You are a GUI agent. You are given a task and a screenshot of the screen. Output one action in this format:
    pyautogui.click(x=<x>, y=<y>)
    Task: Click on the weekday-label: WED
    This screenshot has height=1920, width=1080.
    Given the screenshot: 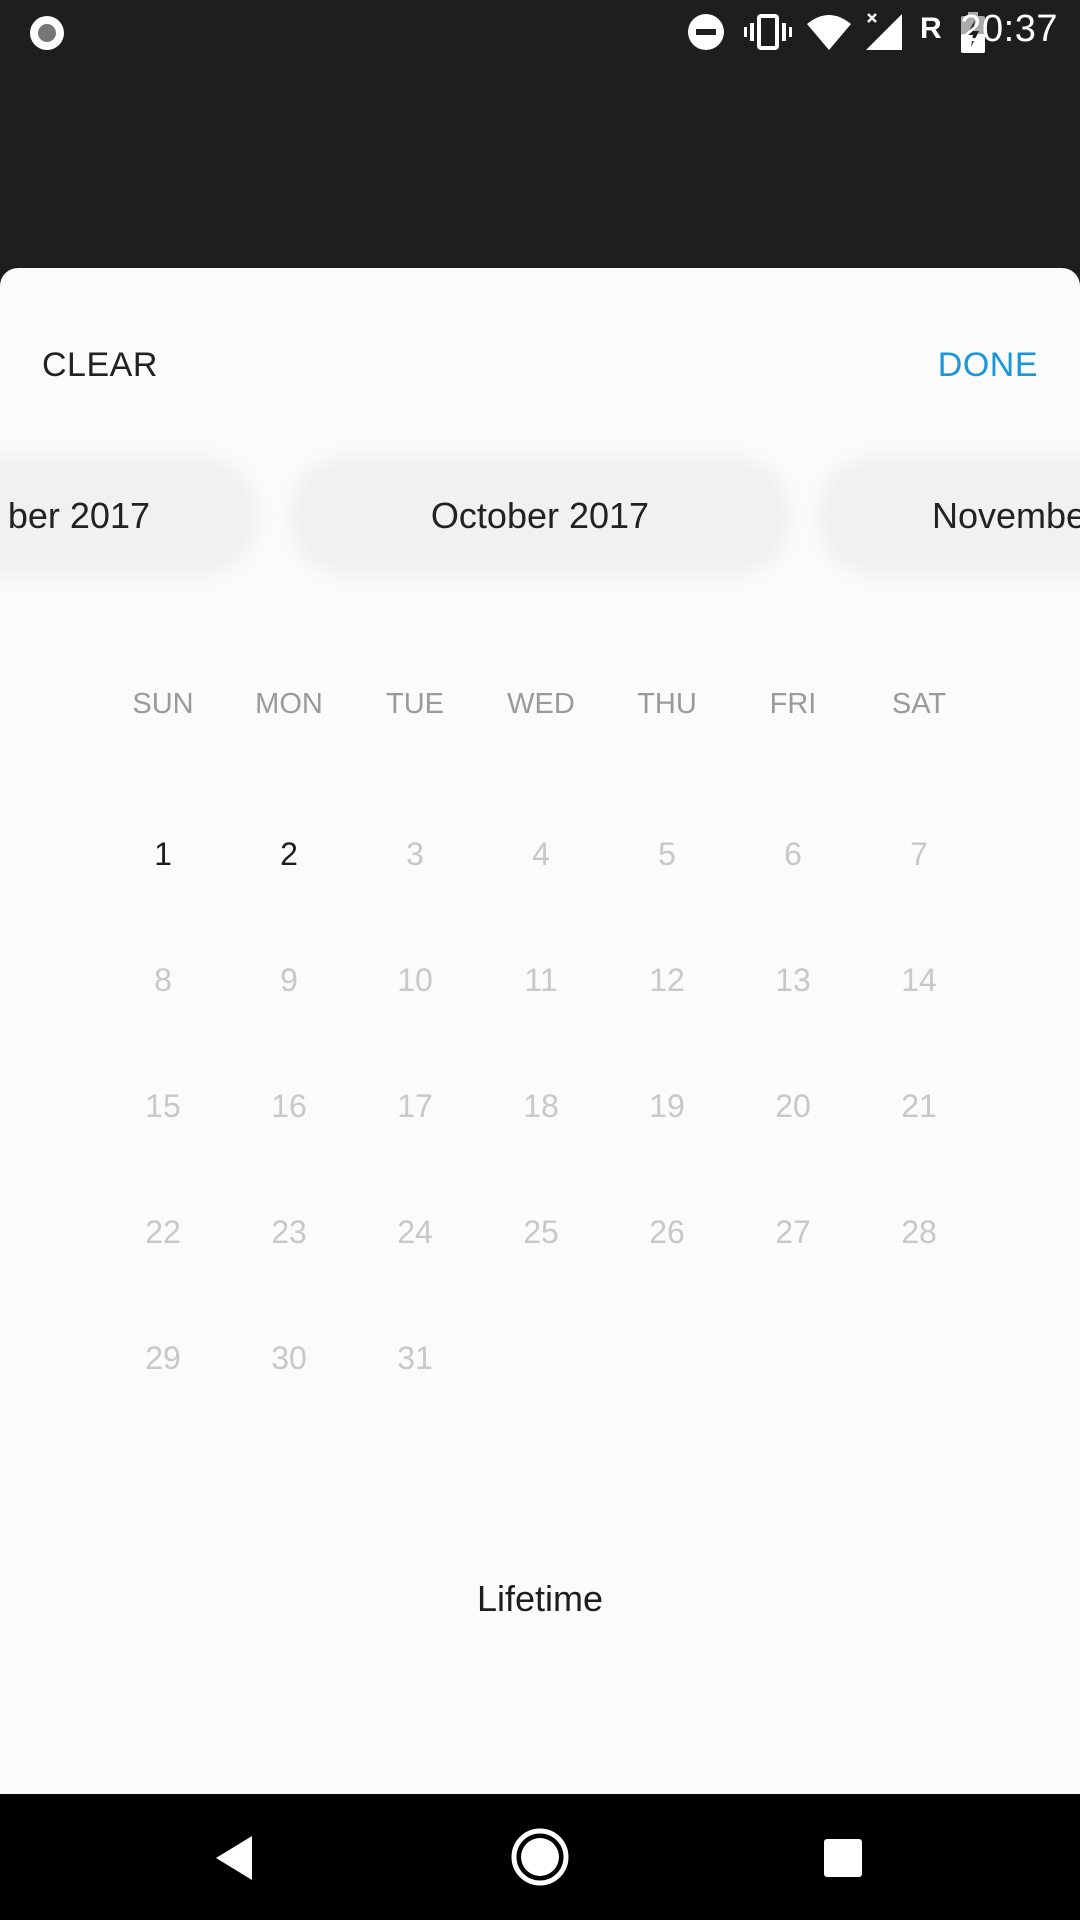 What is the action you would take?
    pyautogui.click(x=541, y=704)
    